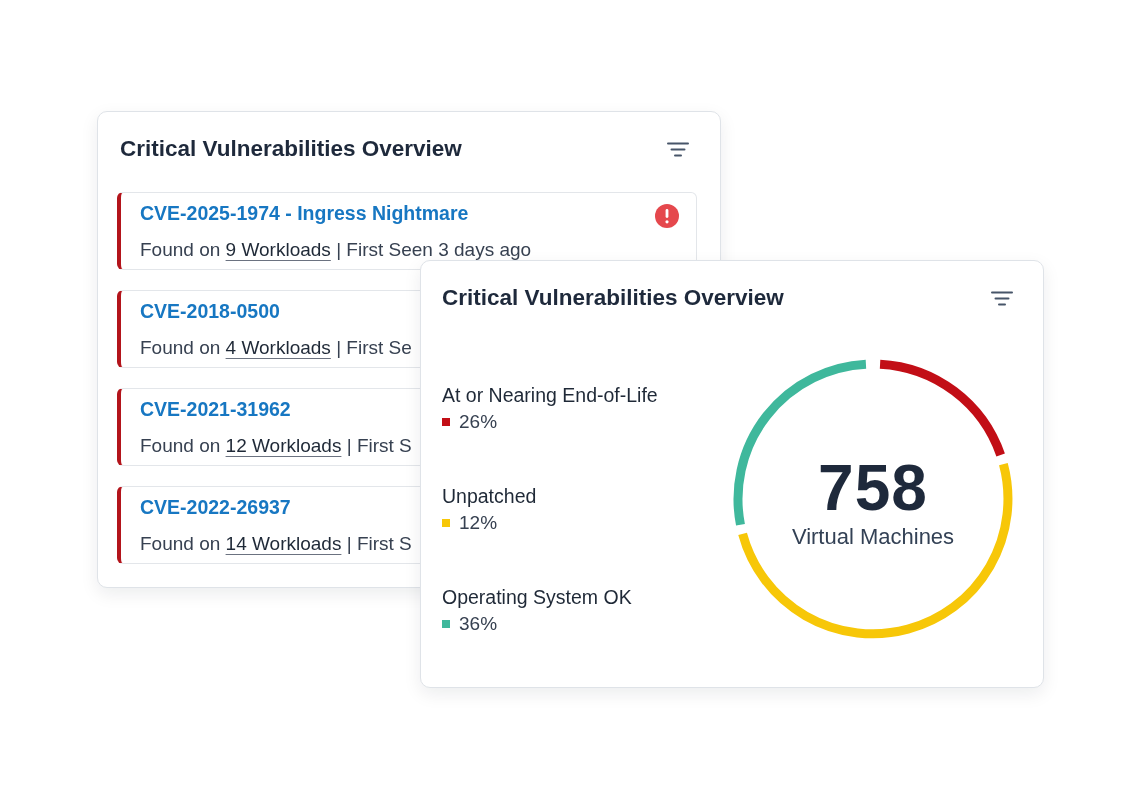  Describe the element at coordinates (278, 249) in the screenshot. I see `workloads-link: 9 Workloads` at that location.